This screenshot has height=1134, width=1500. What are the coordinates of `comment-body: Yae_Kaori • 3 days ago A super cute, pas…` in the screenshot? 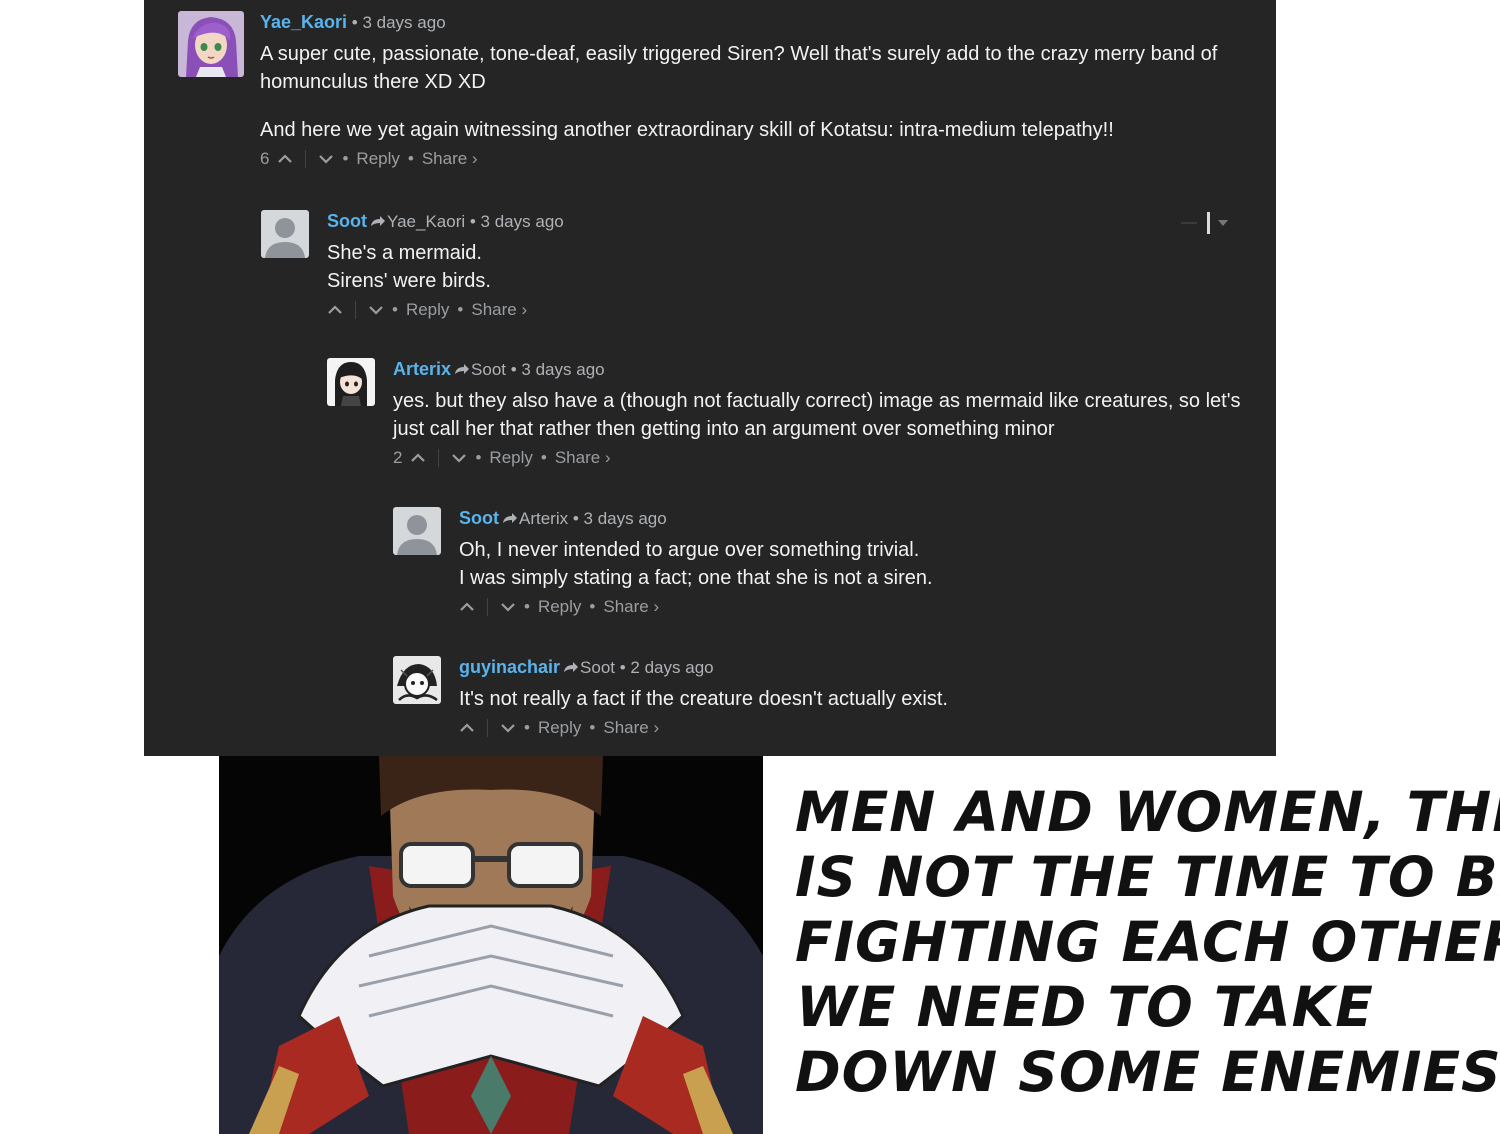 It's located at (760, 90).